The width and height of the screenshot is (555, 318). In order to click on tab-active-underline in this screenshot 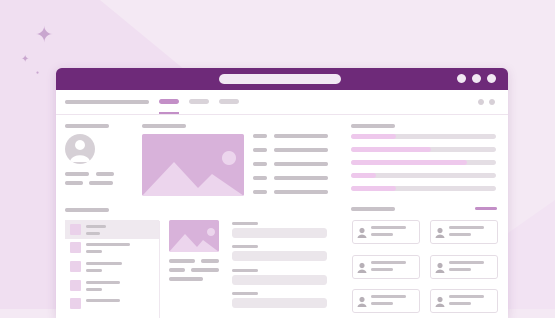, I will do `click(169, 113)`.